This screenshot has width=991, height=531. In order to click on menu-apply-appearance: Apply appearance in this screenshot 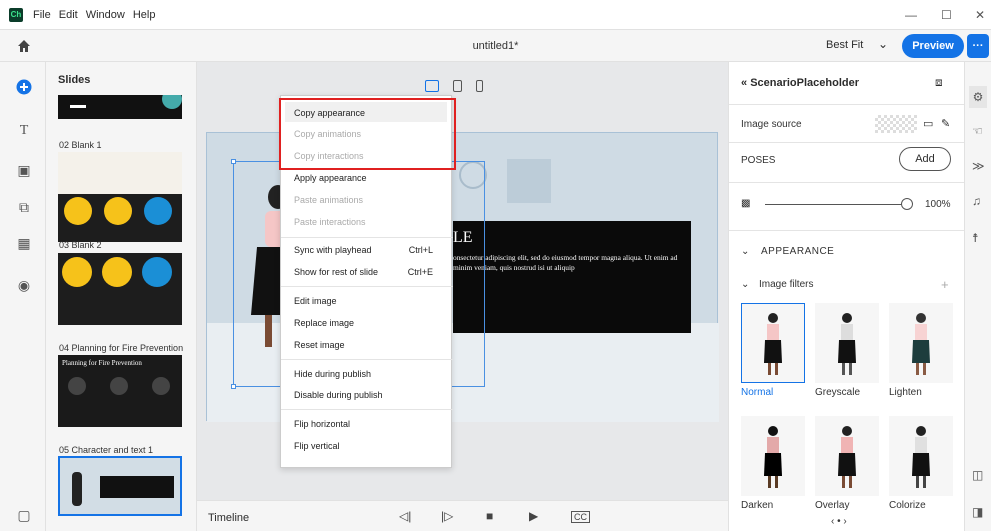, I will do `click(330, 178)`.